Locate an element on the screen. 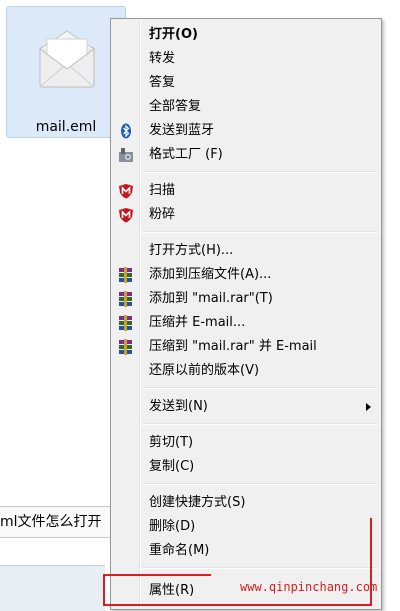 Image resolution: width=400 pixels, height=611 pixels. menu-item-delete: 删除(D) is located at coordinates (246, 527).